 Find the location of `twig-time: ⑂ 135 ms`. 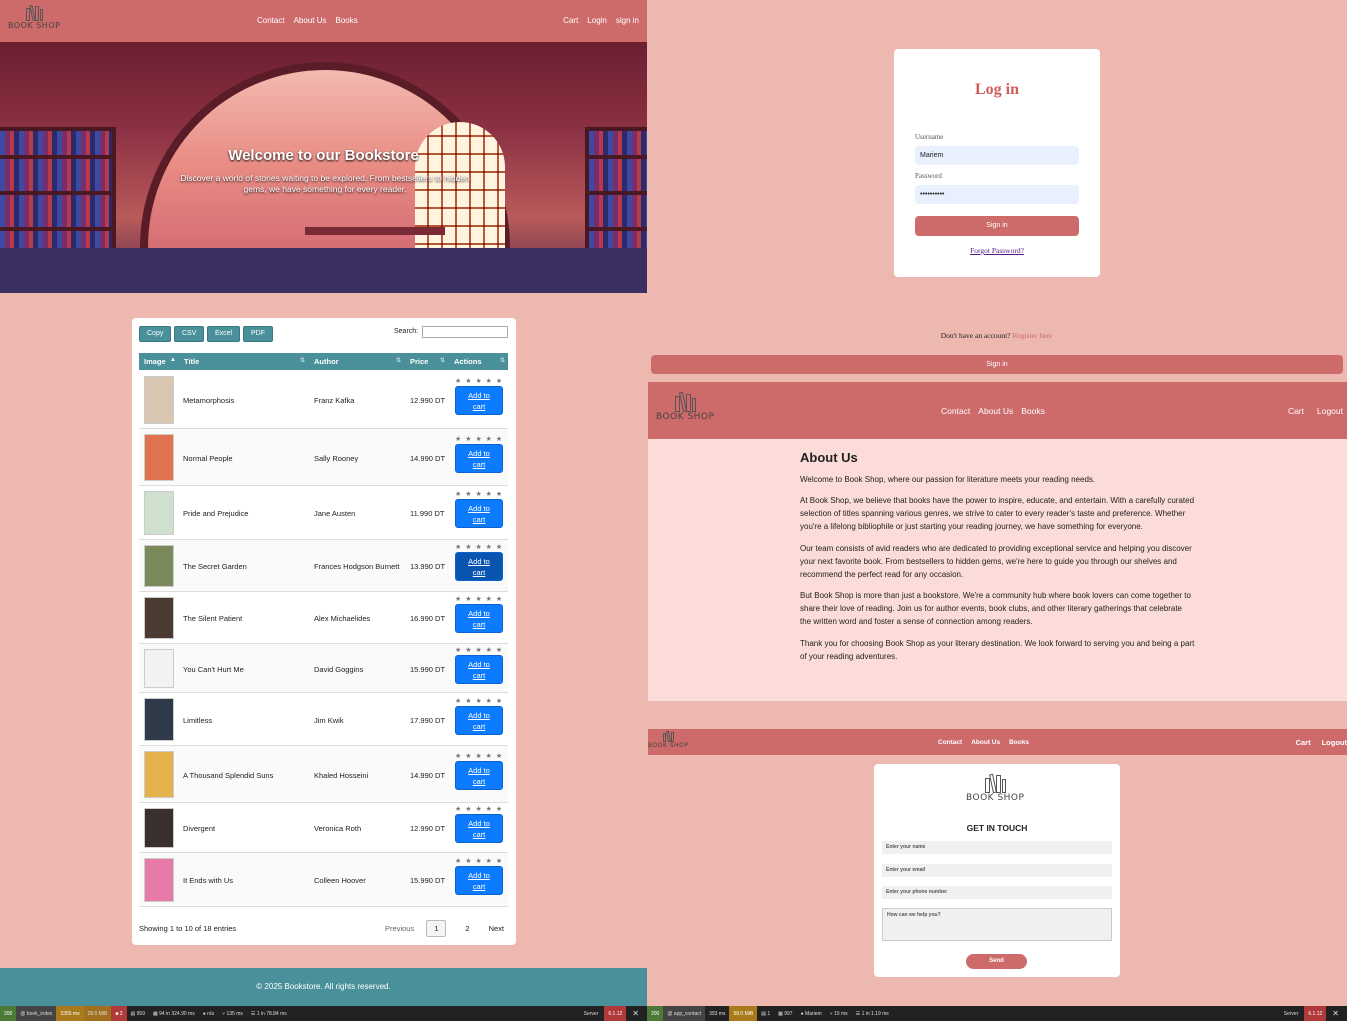

twig-time: ⑂ 135 ms is located at coordinates (232, 1013).